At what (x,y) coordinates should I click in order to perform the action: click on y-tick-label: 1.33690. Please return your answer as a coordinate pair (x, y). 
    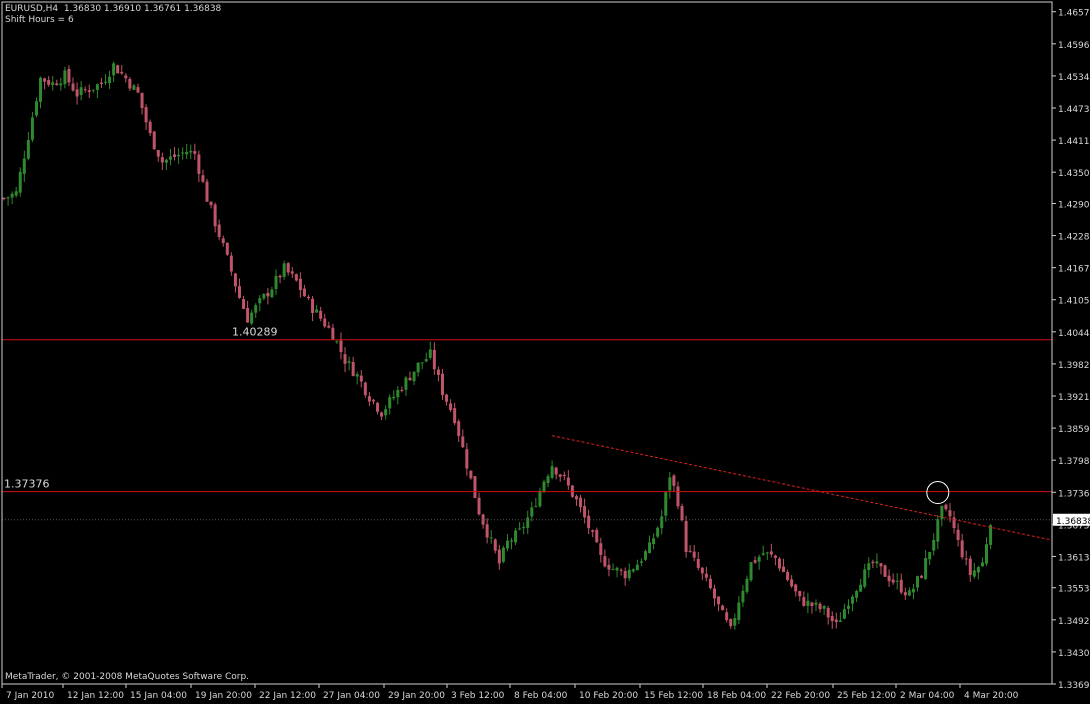
    Looking at the image, I should click on (1074, 686).